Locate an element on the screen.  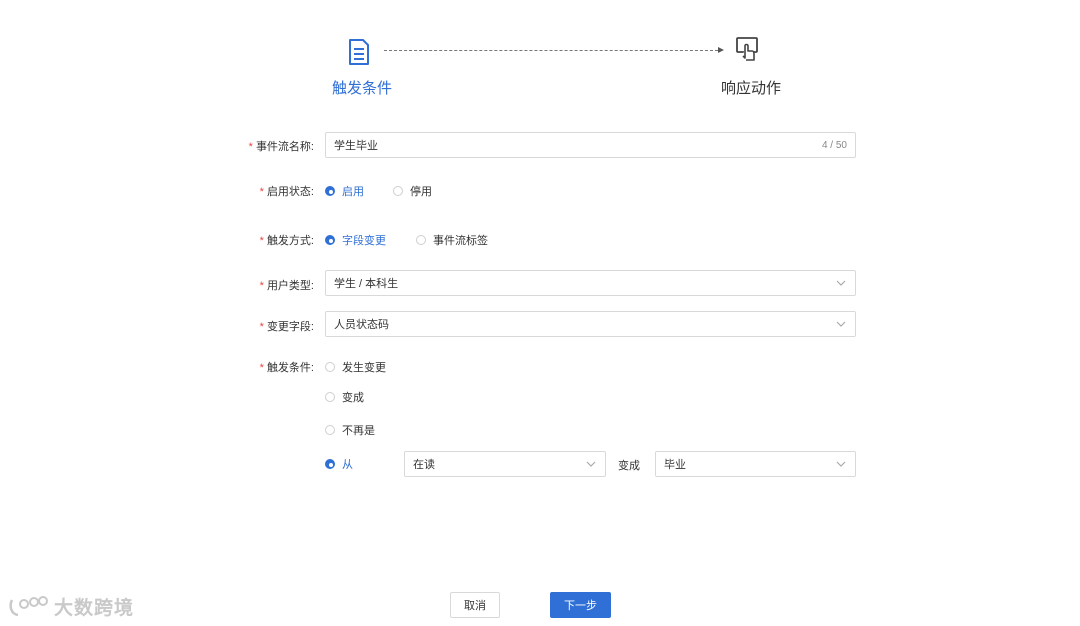
cancel-button: 取消 is located at coordinates (475, 605).